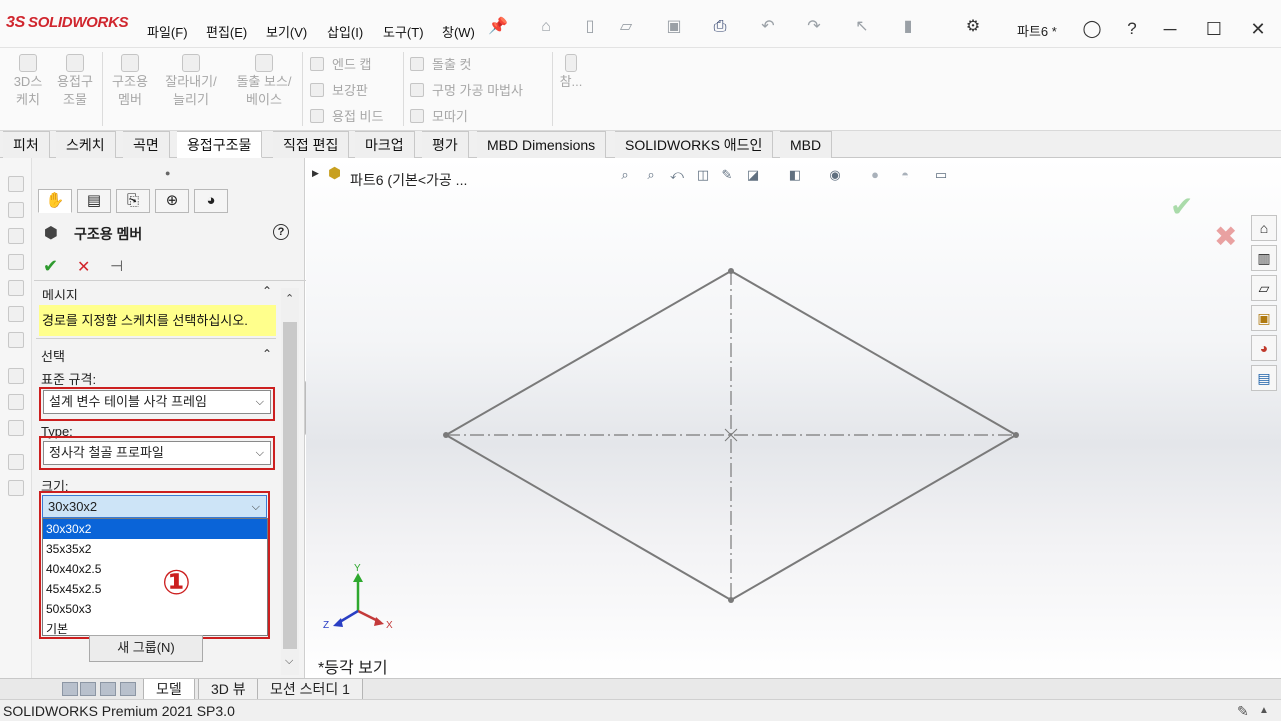 This screenshot has width=1281, height=721. I want to click on weldment-button: 용접구 조물, so click(75, 81).